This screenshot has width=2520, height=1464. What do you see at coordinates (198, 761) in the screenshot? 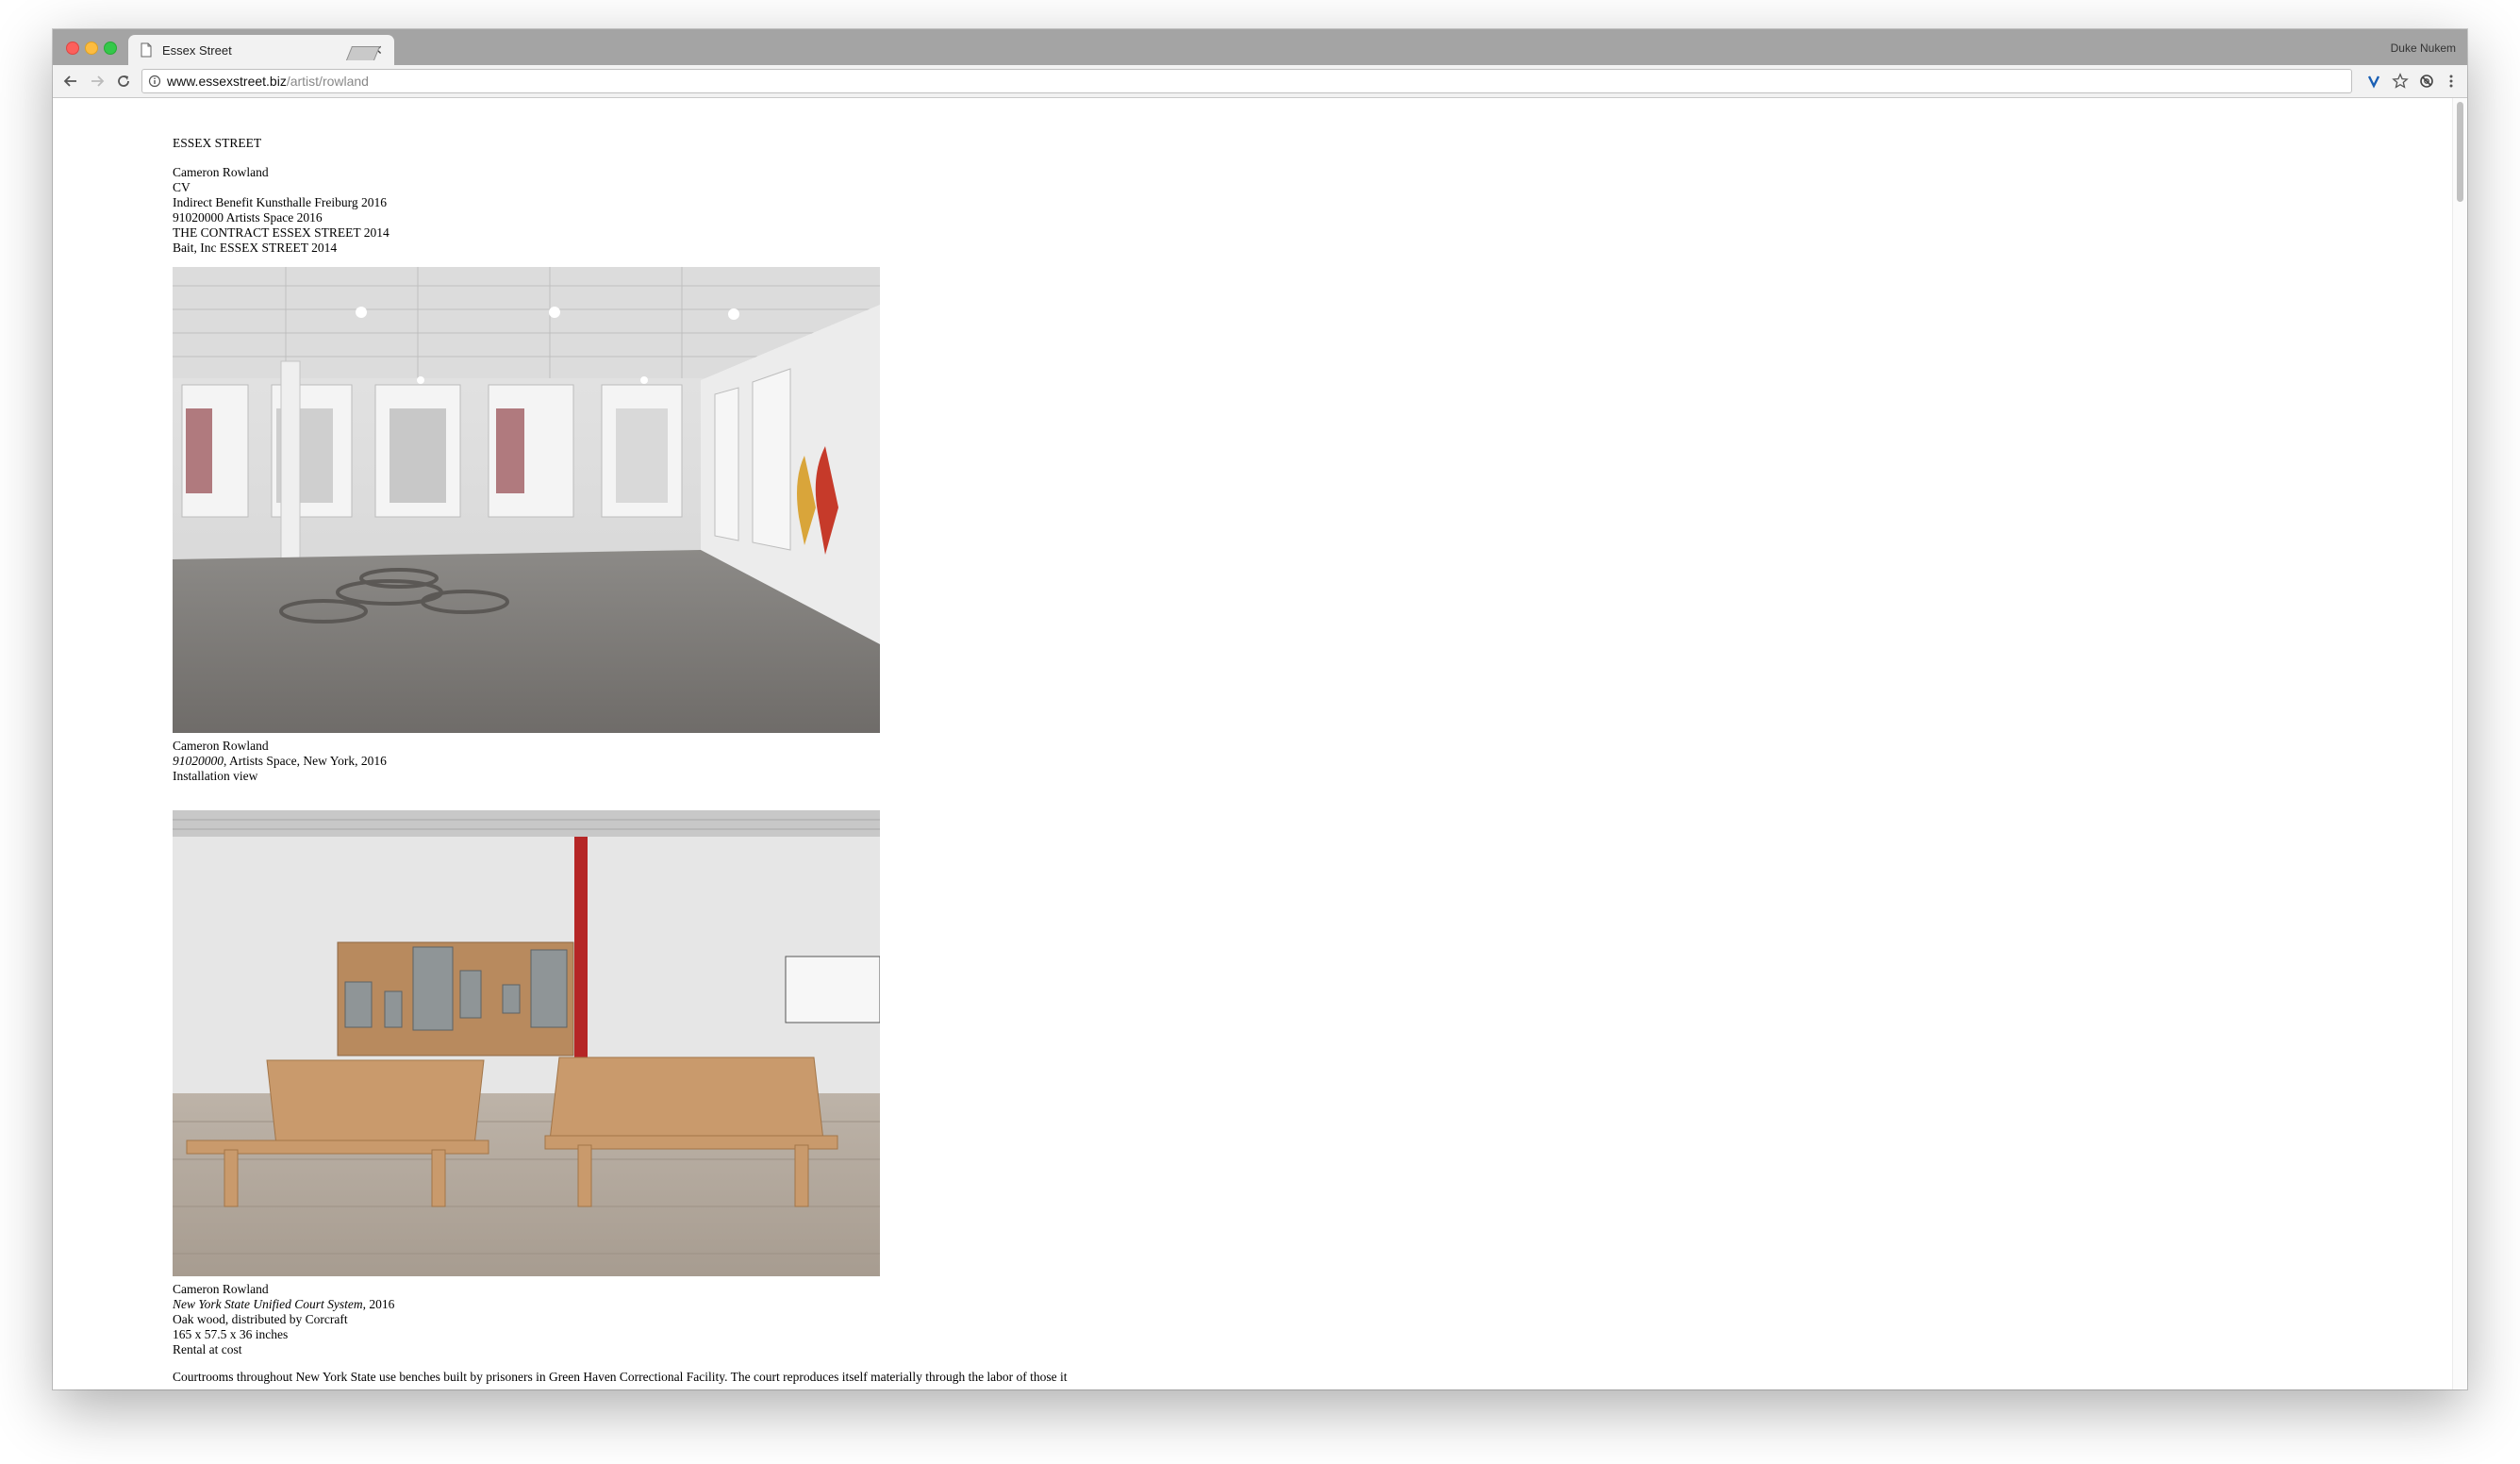
I see `caption-title-italic: 91020000` at bounding box center [198, 761].